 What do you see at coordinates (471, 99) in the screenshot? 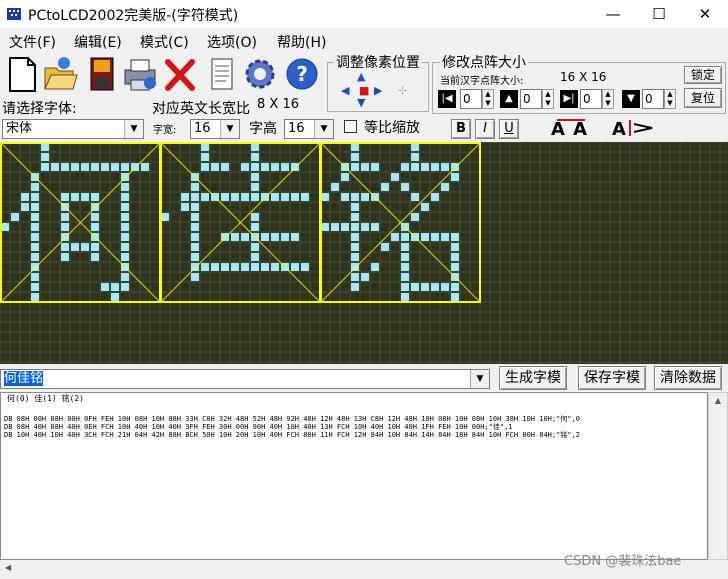
I see `left-spinner-value: 0` at bounding box center [471, 99].